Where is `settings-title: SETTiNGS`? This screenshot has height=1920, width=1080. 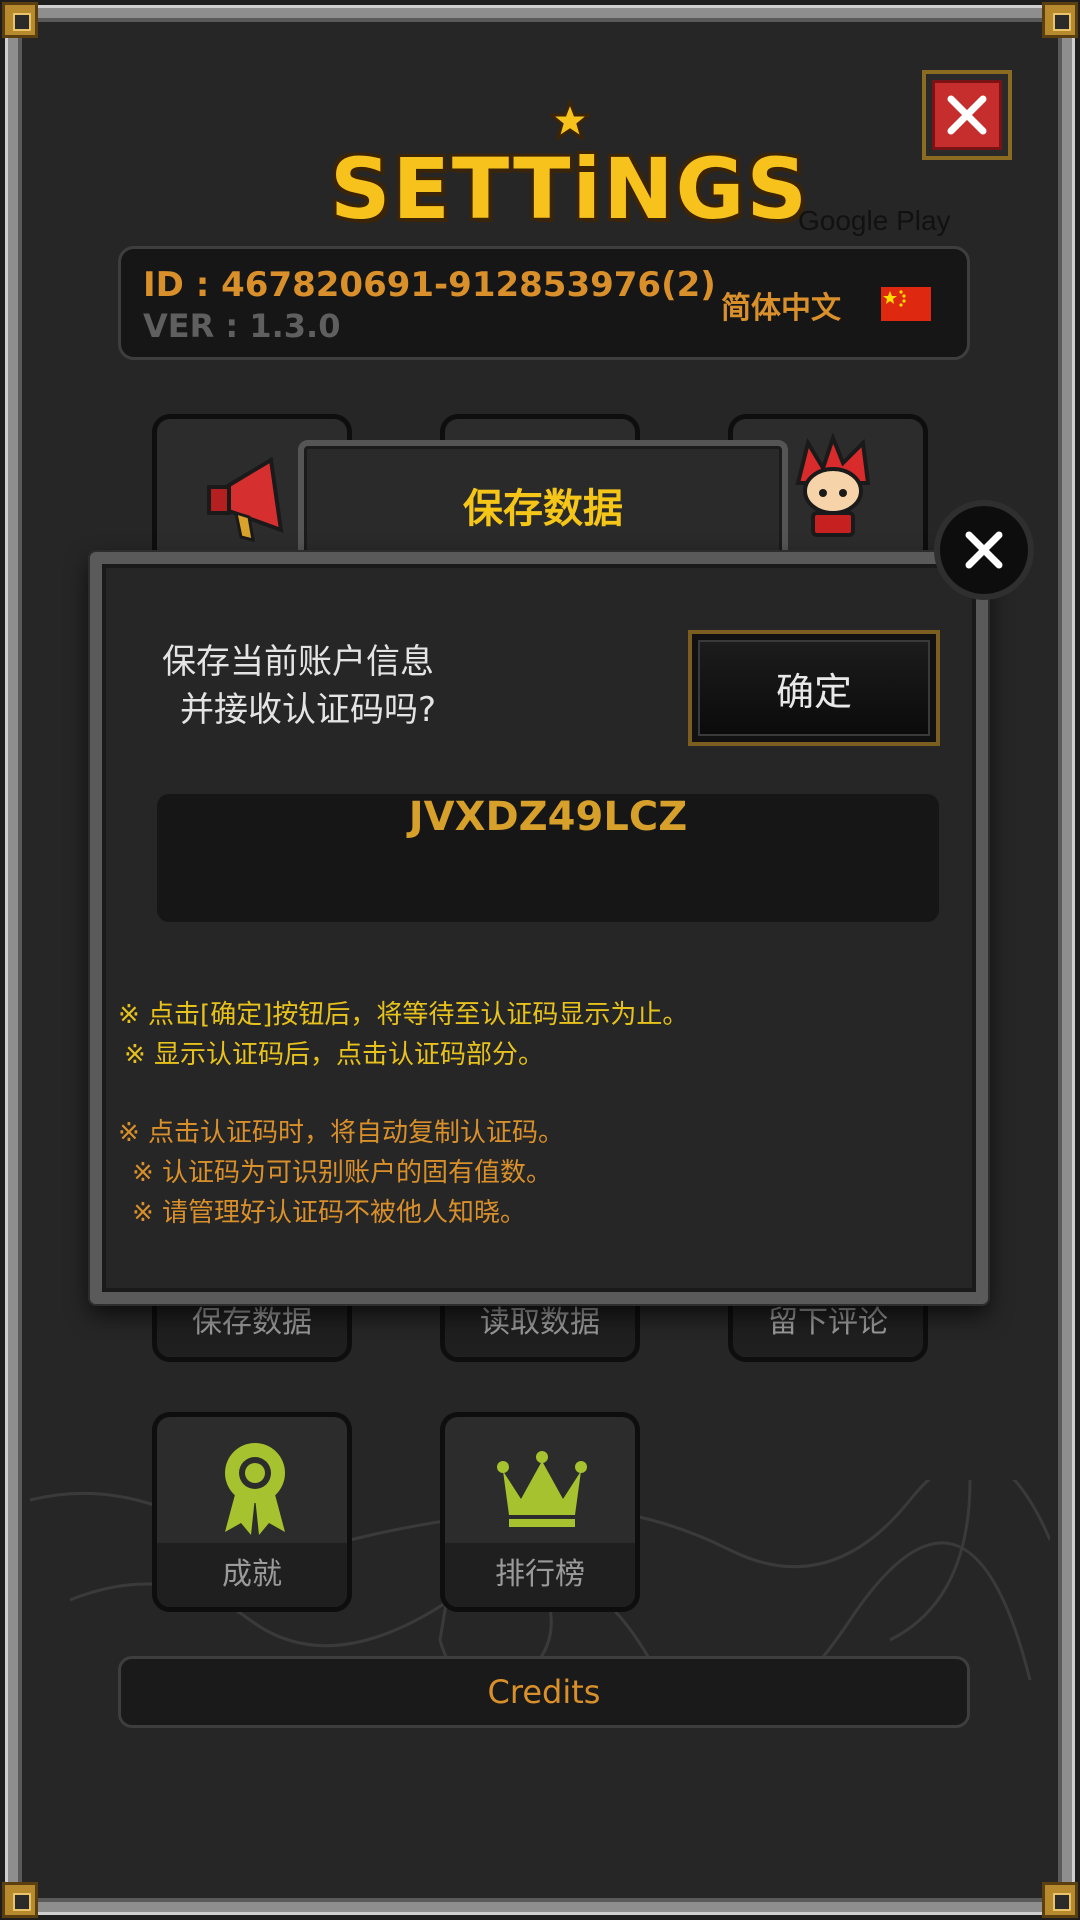 settings-title: SETTiNGS is located at coordinates (569, 189).